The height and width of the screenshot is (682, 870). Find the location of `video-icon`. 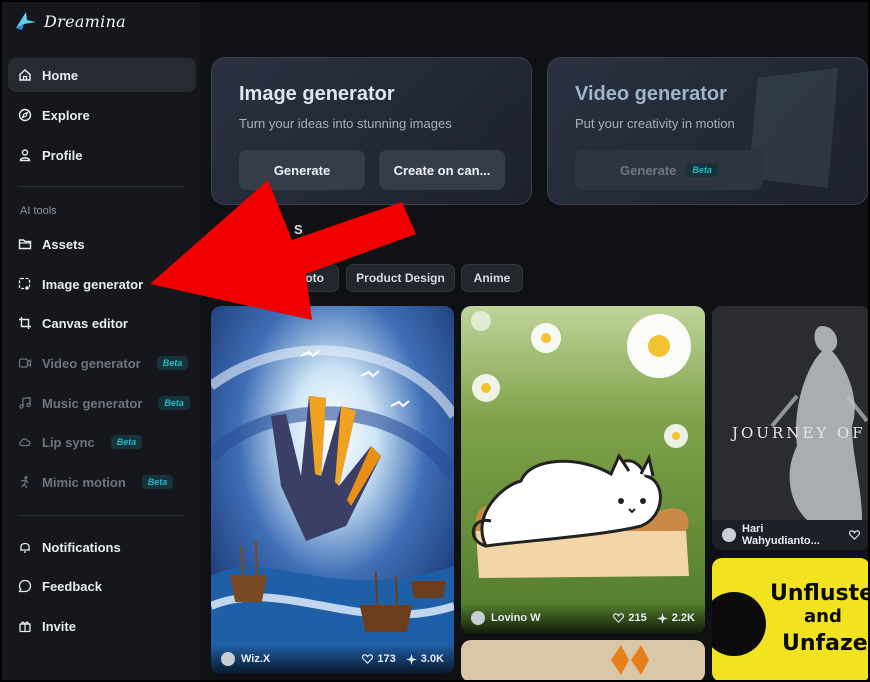

video-icon is located at coordinates (25, 363).